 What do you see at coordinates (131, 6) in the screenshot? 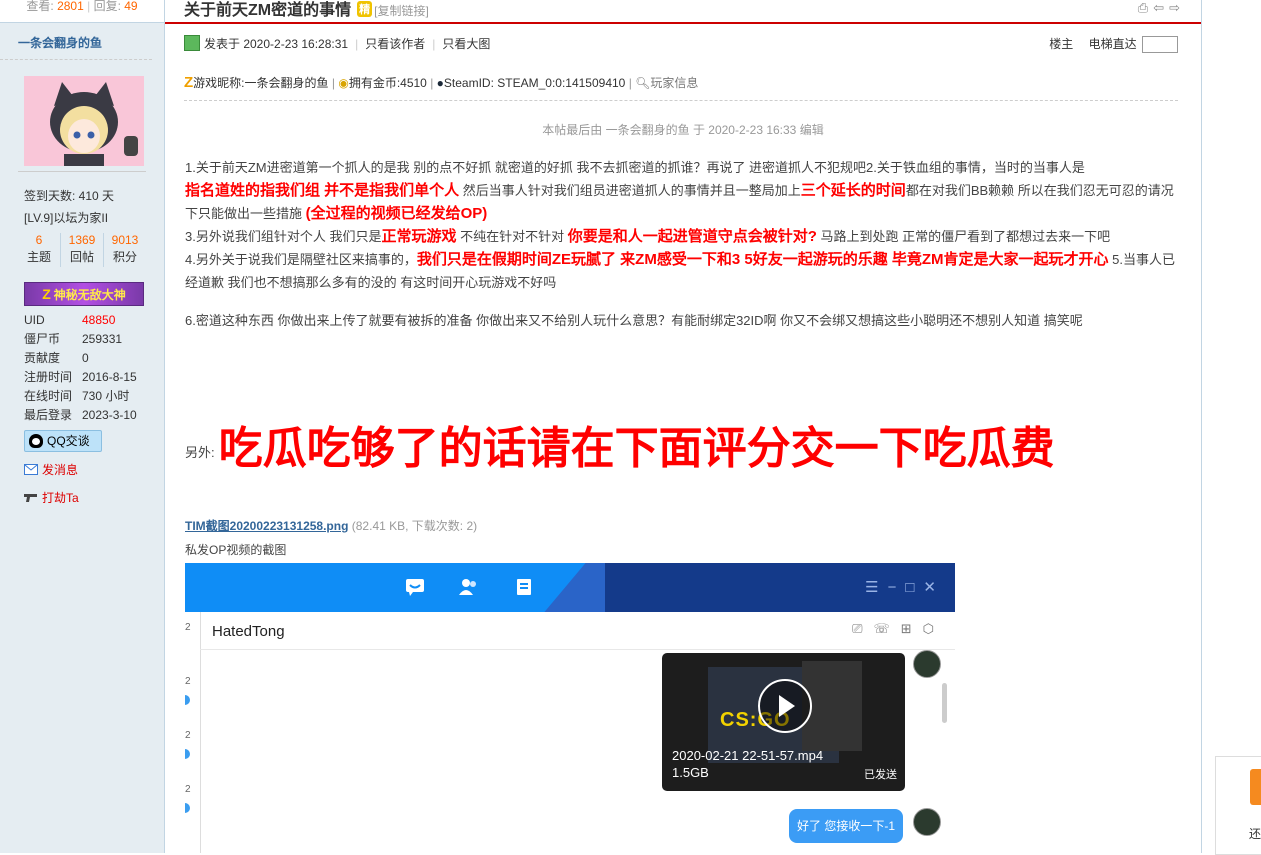
I see `replies-count: 49` at bounding box center [131, 6].